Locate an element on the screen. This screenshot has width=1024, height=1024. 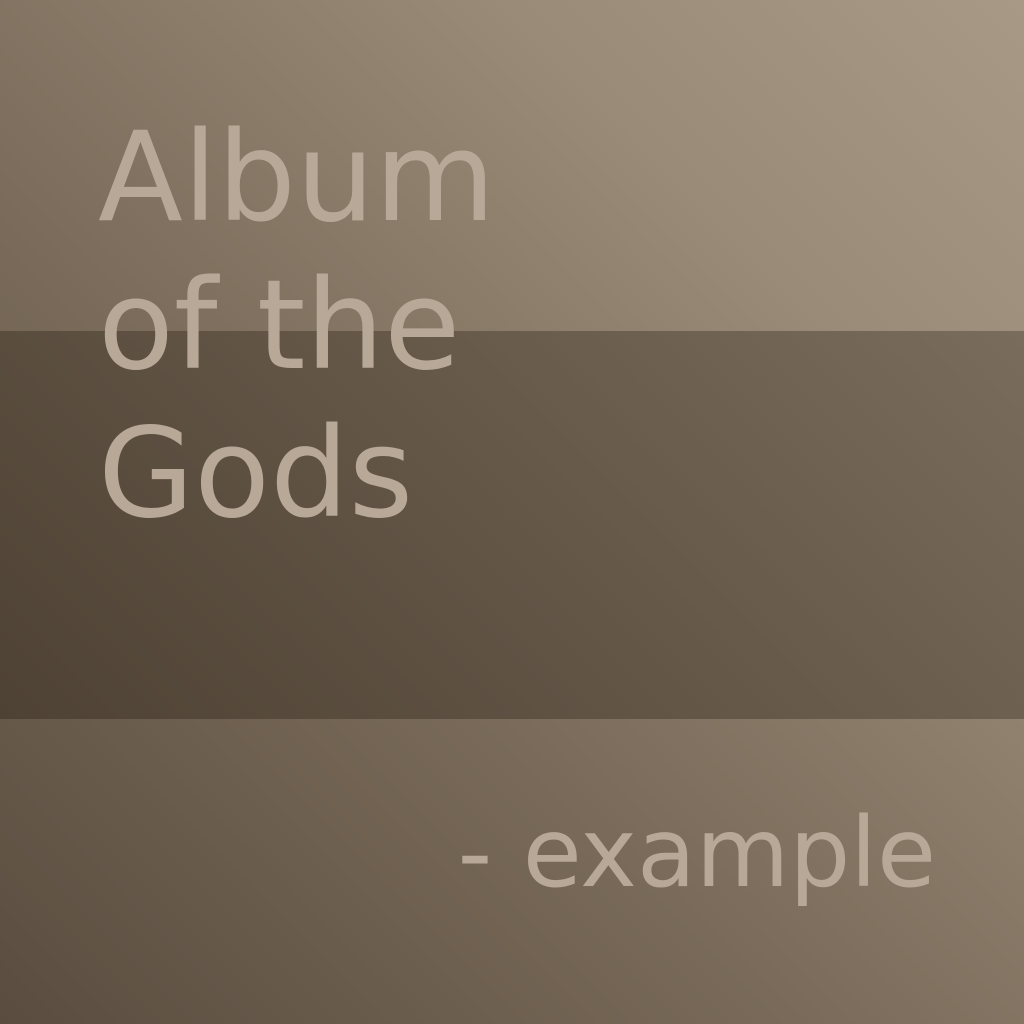
album-title-line-3: Gods is located at coordinates (256, 474).